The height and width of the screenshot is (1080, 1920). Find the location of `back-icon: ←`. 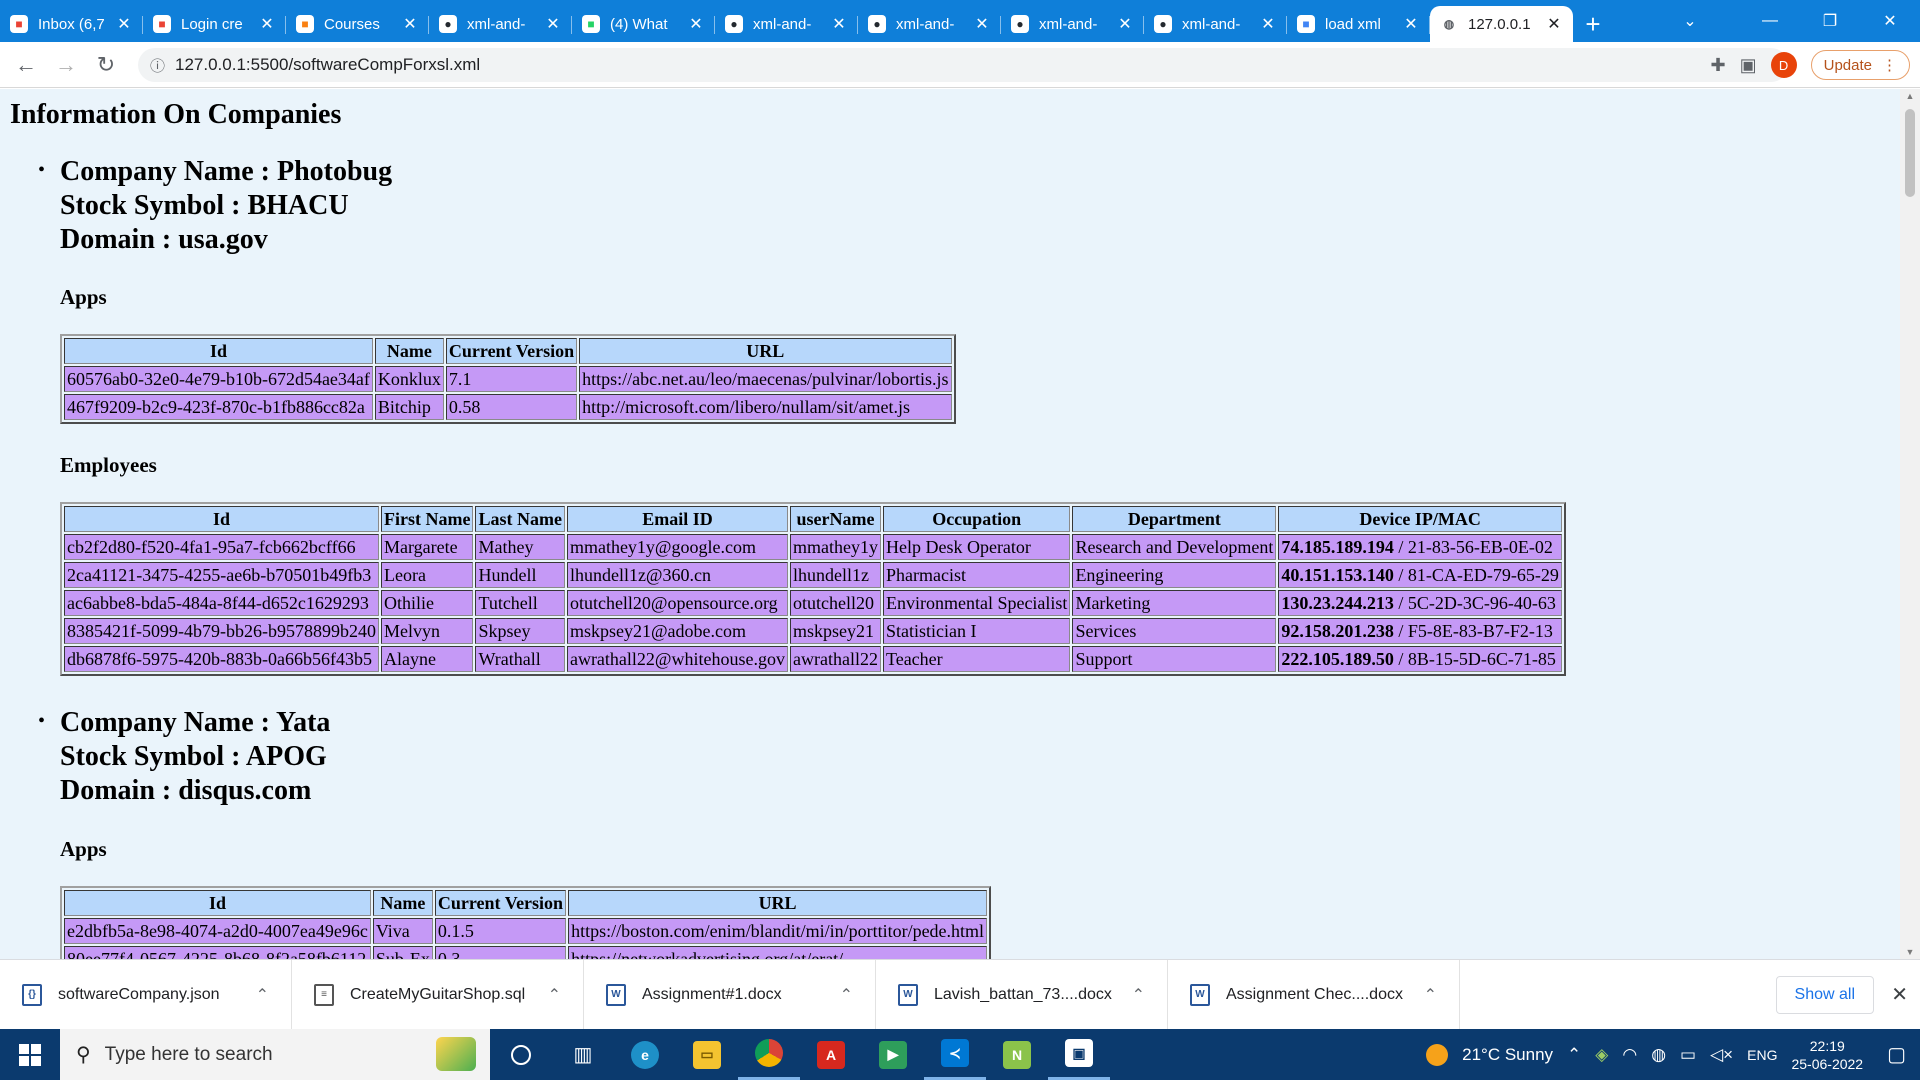

back-icon: ← is located at coordinates (26, 65).